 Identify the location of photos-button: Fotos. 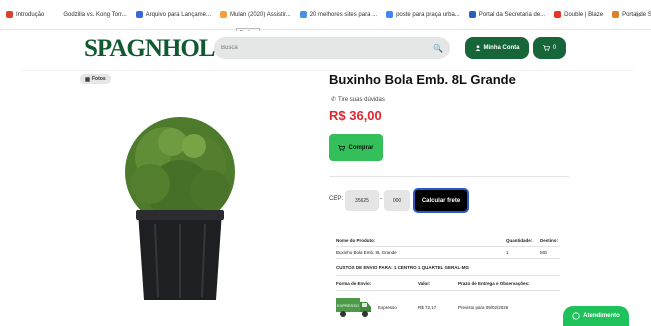
(95, 79).